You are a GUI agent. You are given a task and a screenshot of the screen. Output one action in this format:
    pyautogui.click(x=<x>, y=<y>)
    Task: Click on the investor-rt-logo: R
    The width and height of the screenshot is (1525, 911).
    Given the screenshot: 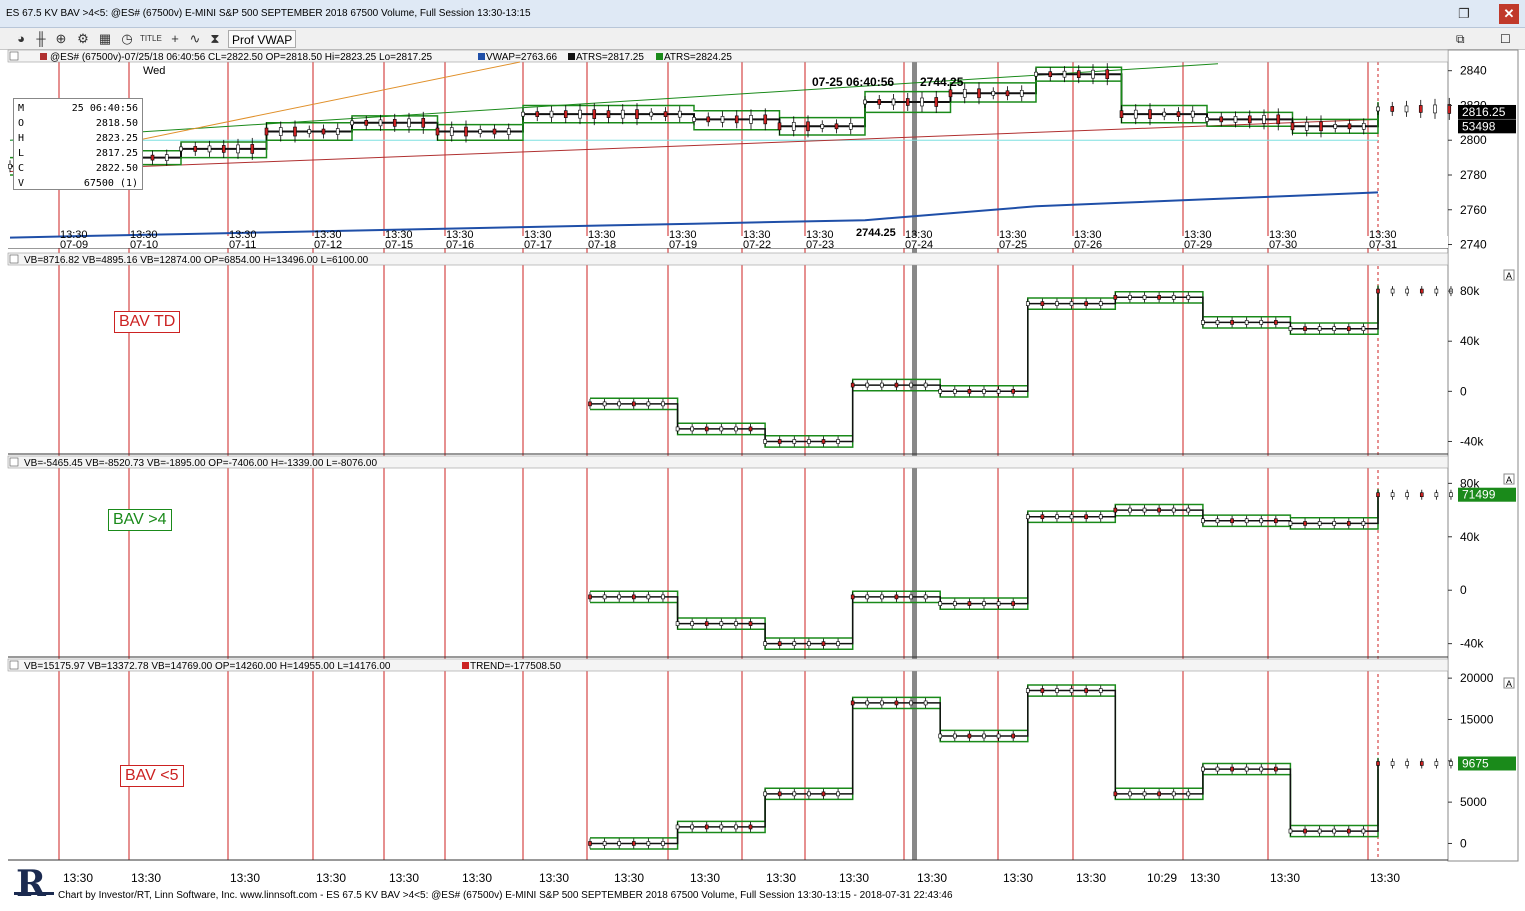 What is the action you would take?
    pyautogui.click(x=34, y=883)
    